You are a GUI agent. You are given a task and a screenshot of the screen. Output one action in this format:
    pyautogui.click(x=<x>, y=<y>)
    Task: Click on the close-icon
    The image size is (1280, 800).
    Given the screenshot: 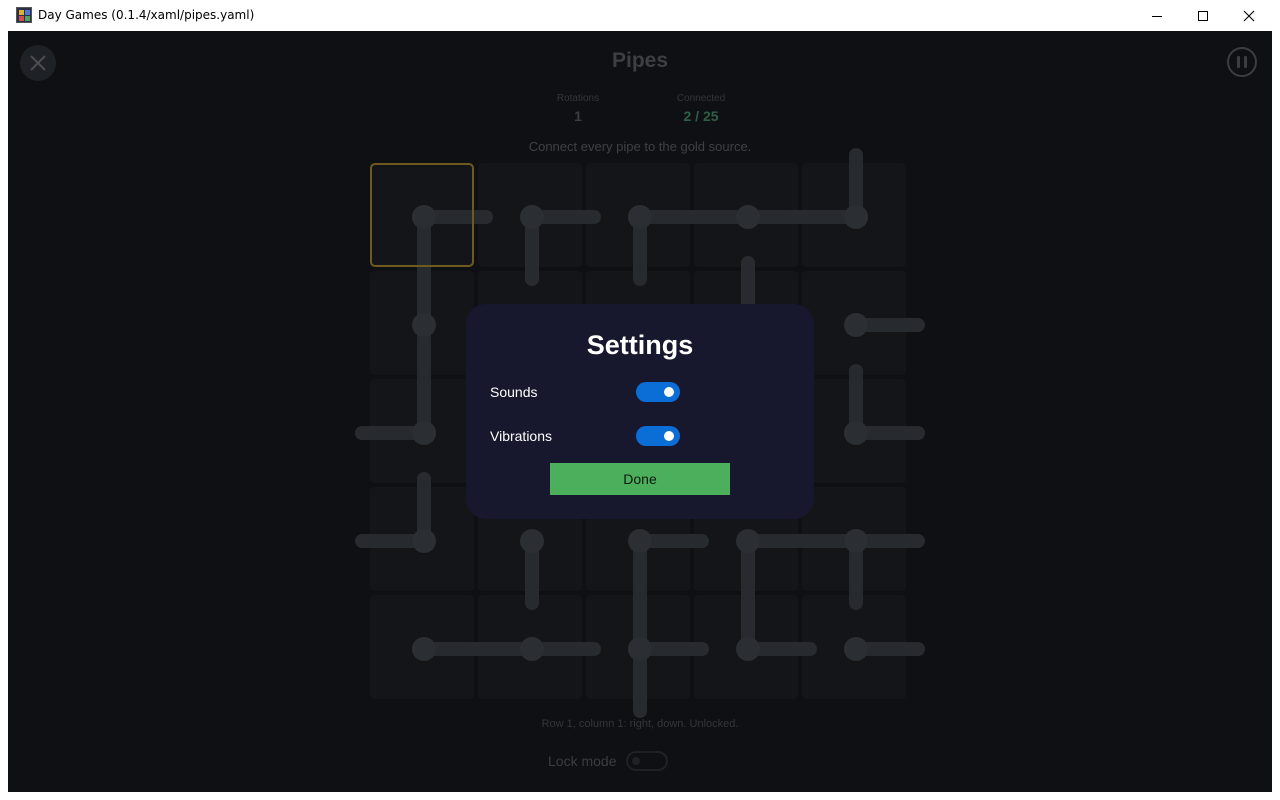 What is the action you would take?
    pyautogui.click(x=1249, y=15)
    